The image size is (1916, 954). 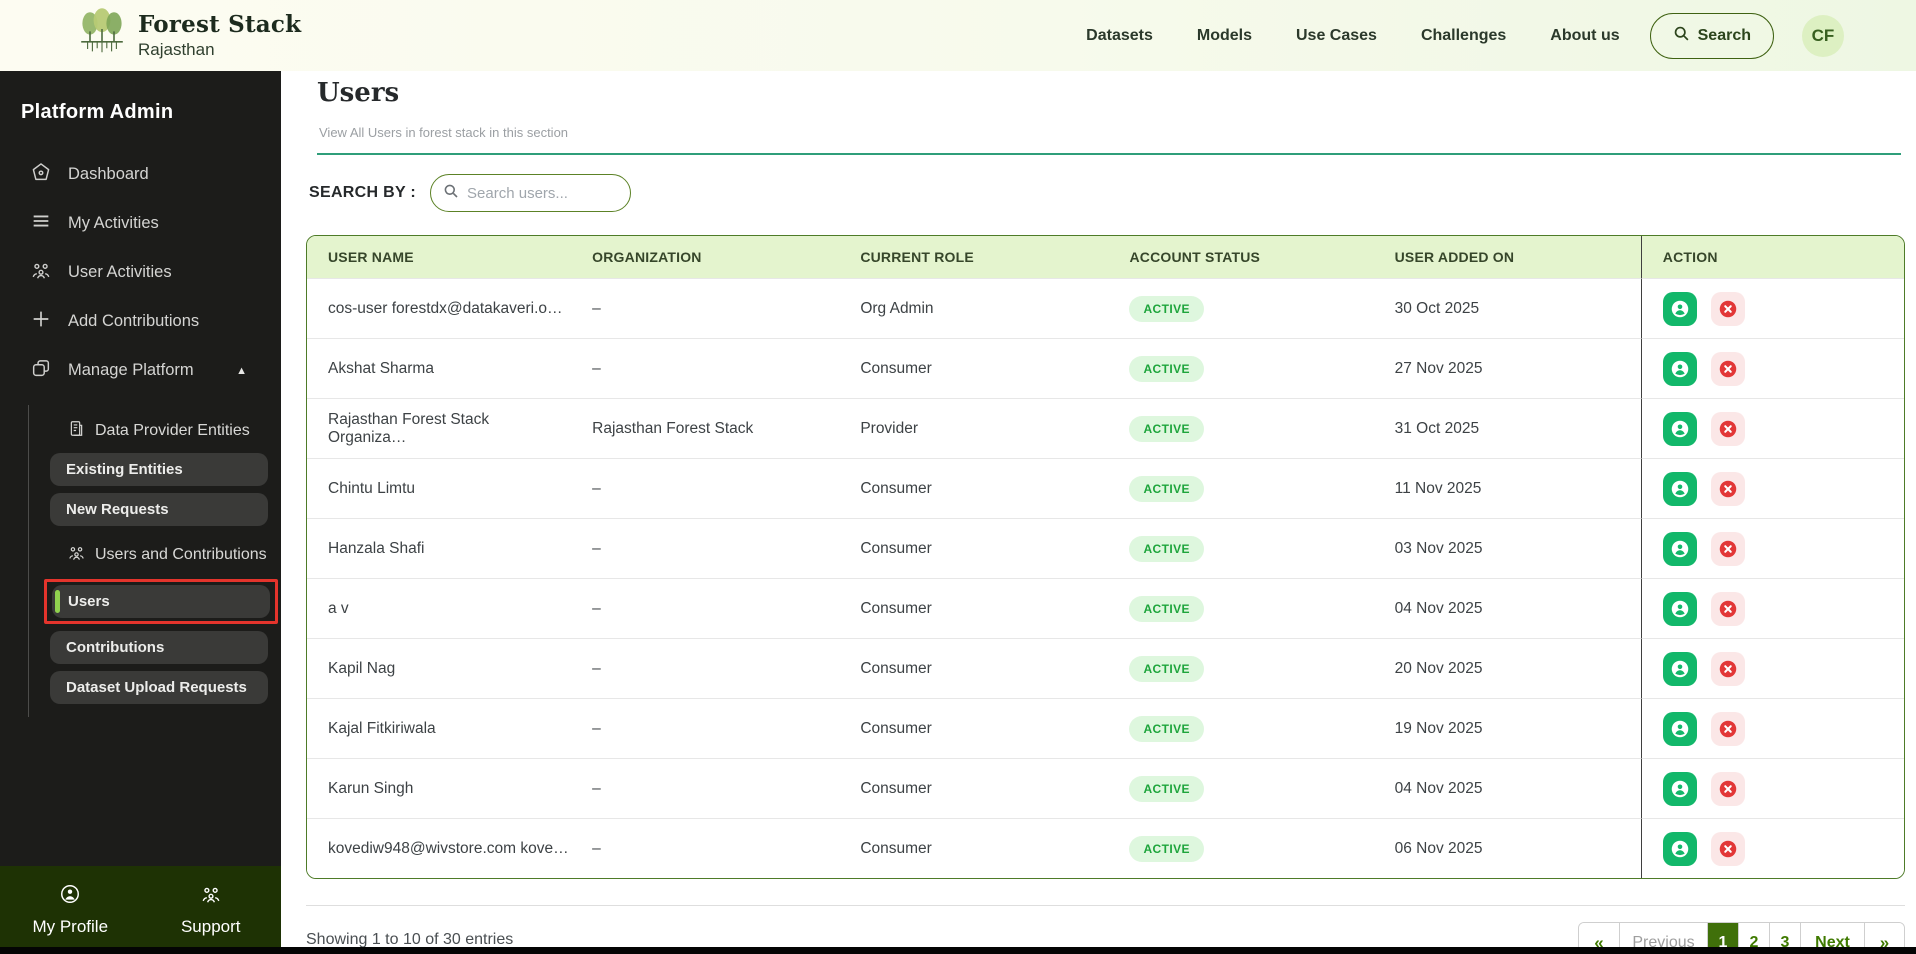 I want to click on cell-user-name: Kajal Fitkiriwala, so click(x=439, y=728).